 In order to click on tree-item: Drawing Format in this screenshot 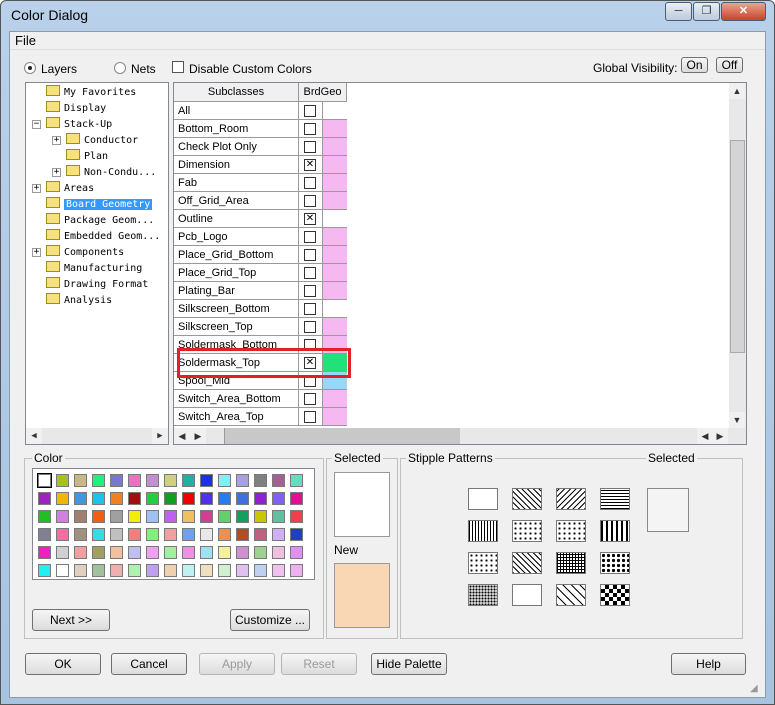, I will do `click(97, 285)`.